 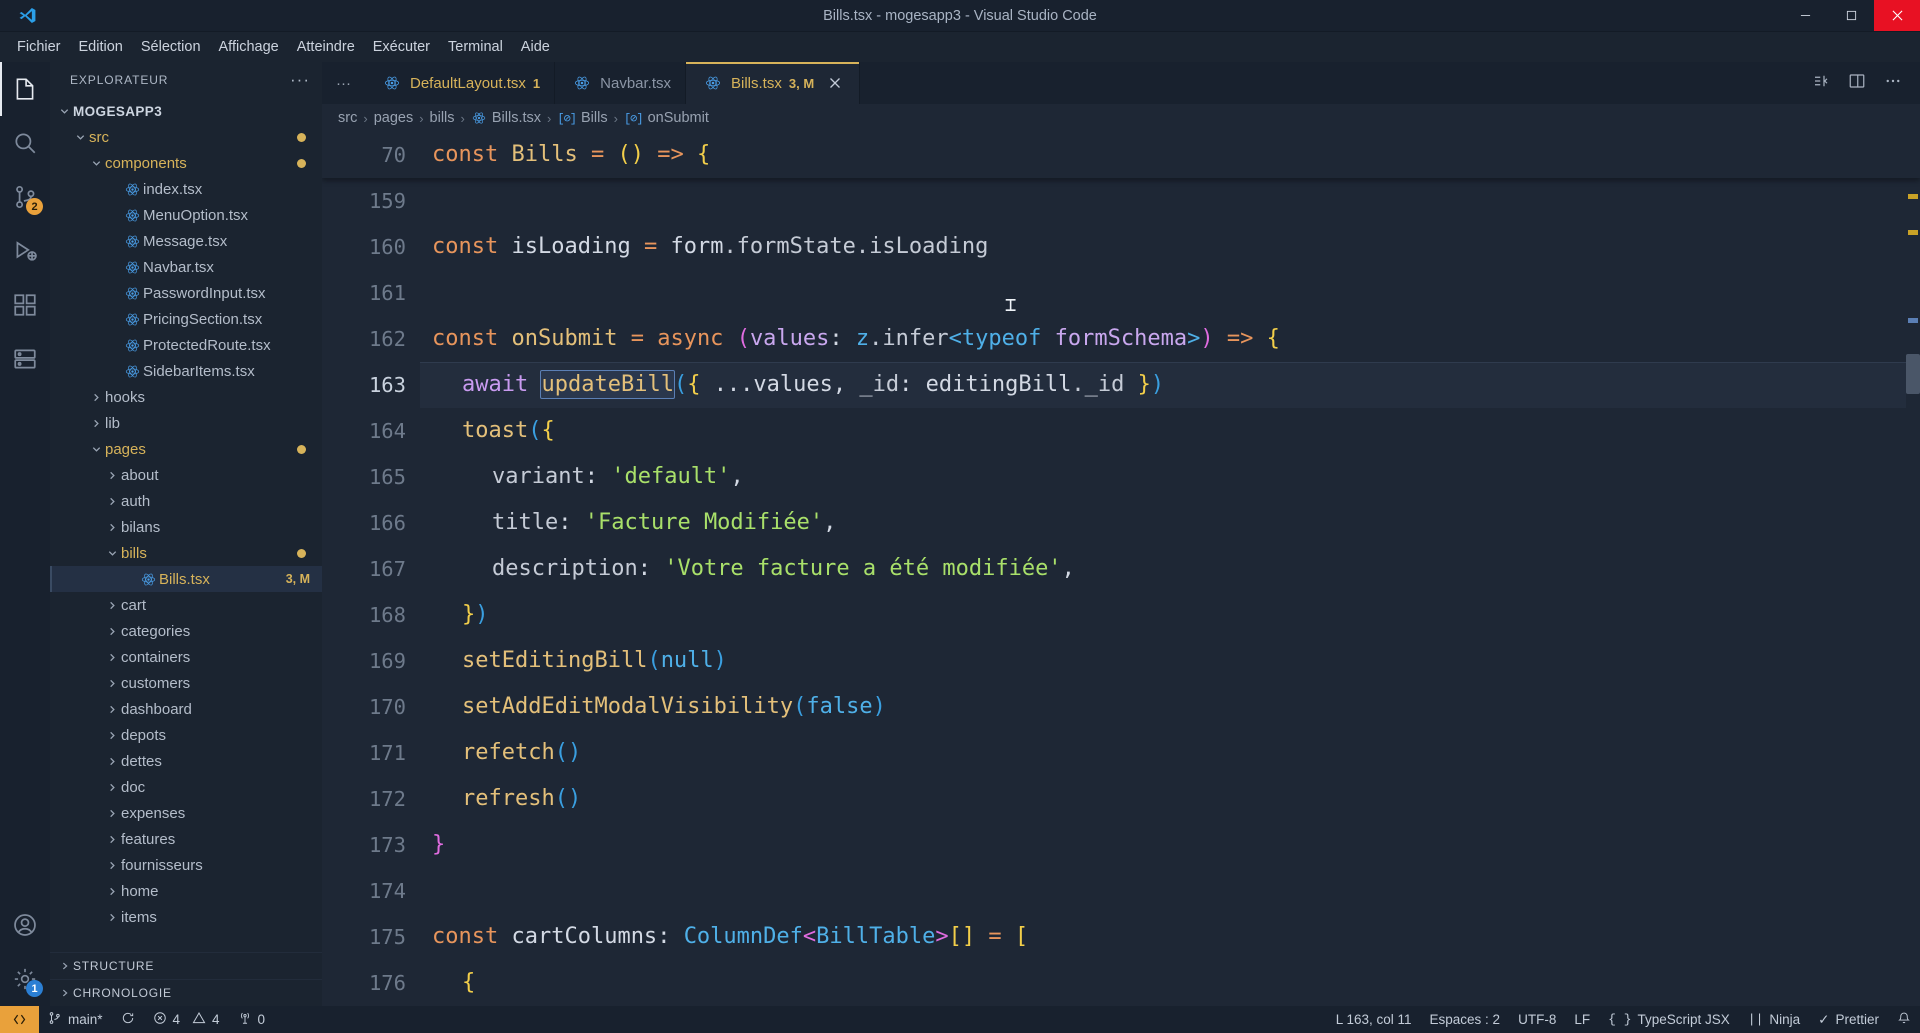 What do you see at coordinates (186, 865) in the screenshot?
I see `tree-folder-fournisseurs: fournisseurs` at bounding box center [186, 865].